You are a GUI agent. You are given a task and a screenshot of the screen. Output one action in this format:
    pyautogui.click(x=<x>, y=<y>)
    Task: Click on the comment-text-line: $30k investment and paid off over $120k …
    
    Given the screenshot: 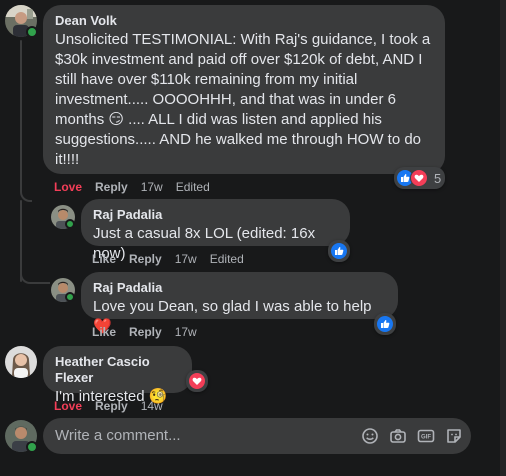 What is the action you would take?
    pyautogui.click(x=239, y=59)
    